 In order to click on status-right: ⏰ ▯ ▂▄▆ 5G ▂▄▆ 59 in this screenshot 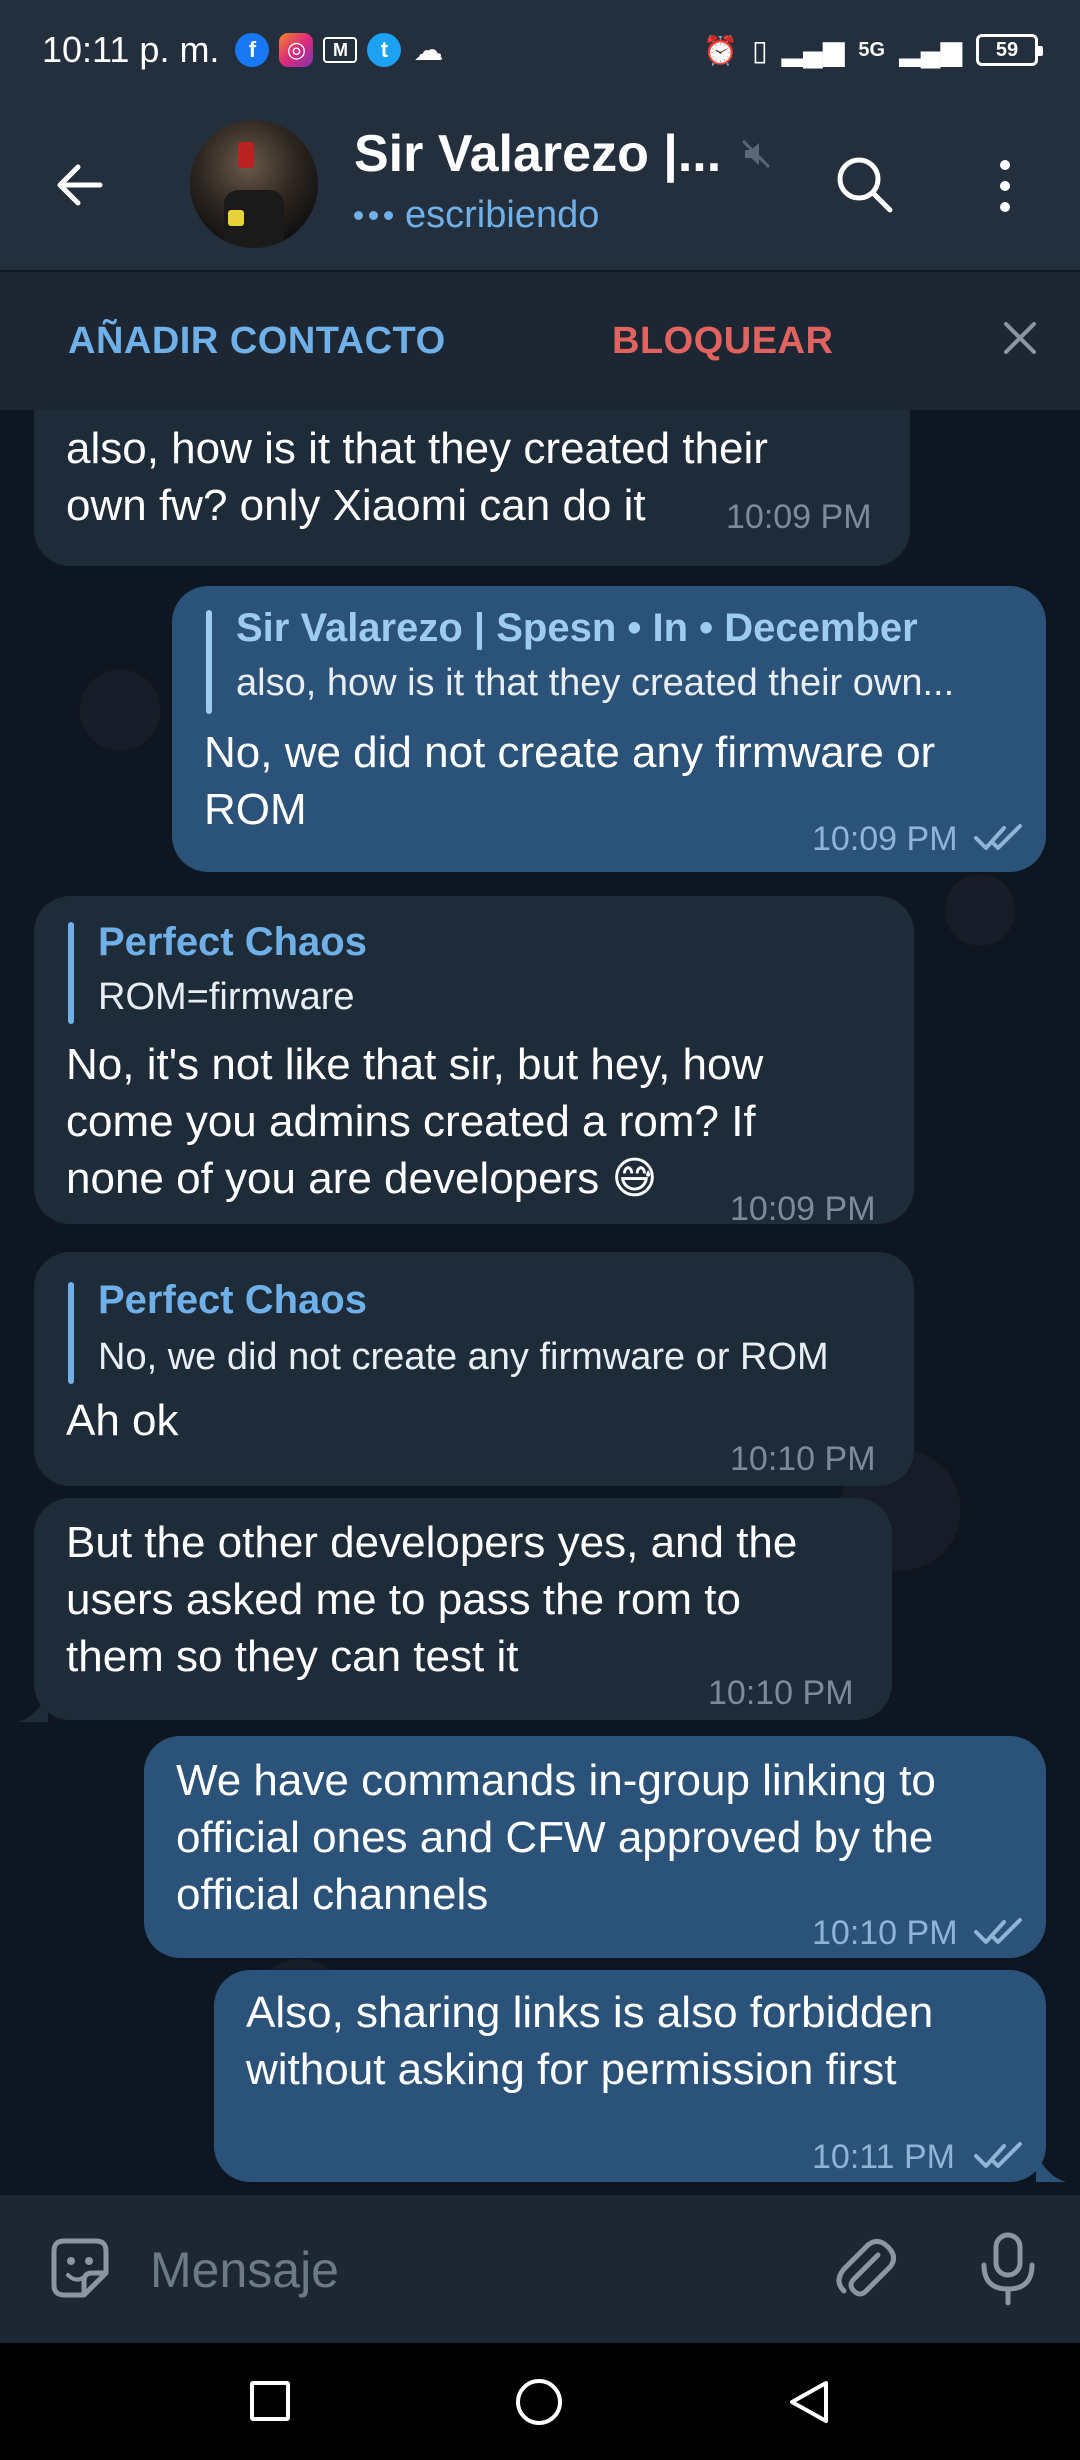, I will do `click(873, 50)`.